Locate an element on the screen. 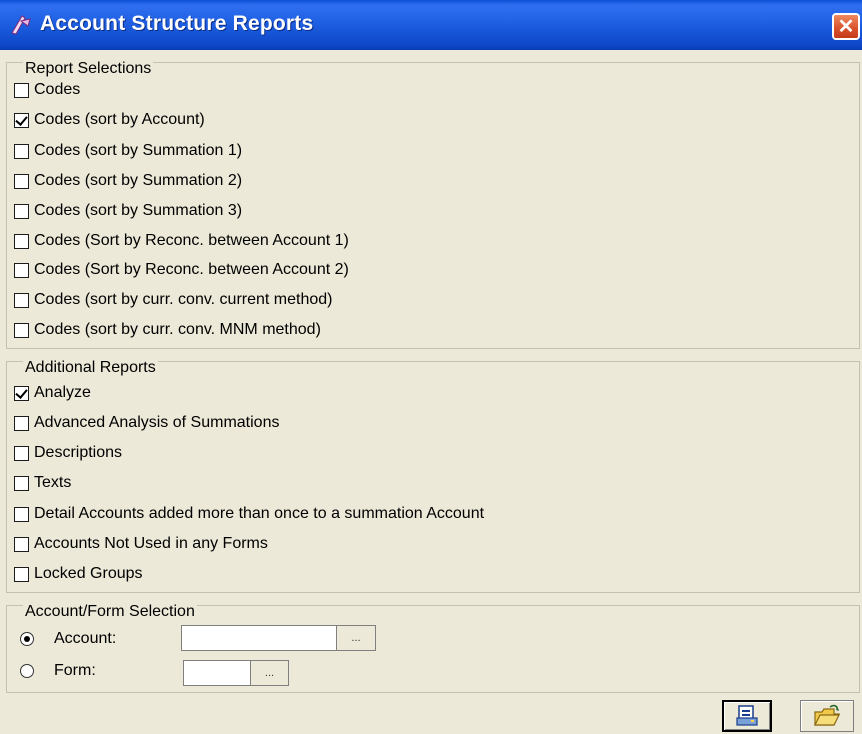  report-selections-legend: Report Selections is located at coordinates (88, 68).